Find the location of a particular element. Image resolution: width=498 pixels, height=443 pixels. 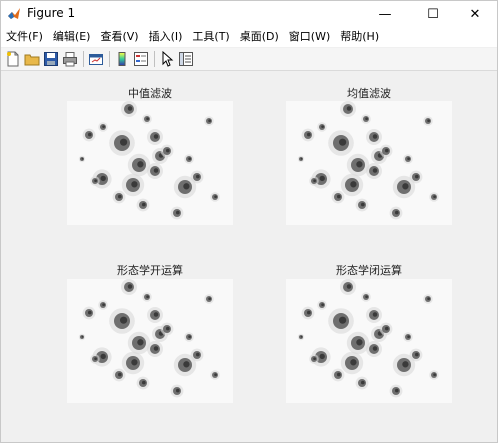

edit-plot-icon is located at coordinates (167, 59).